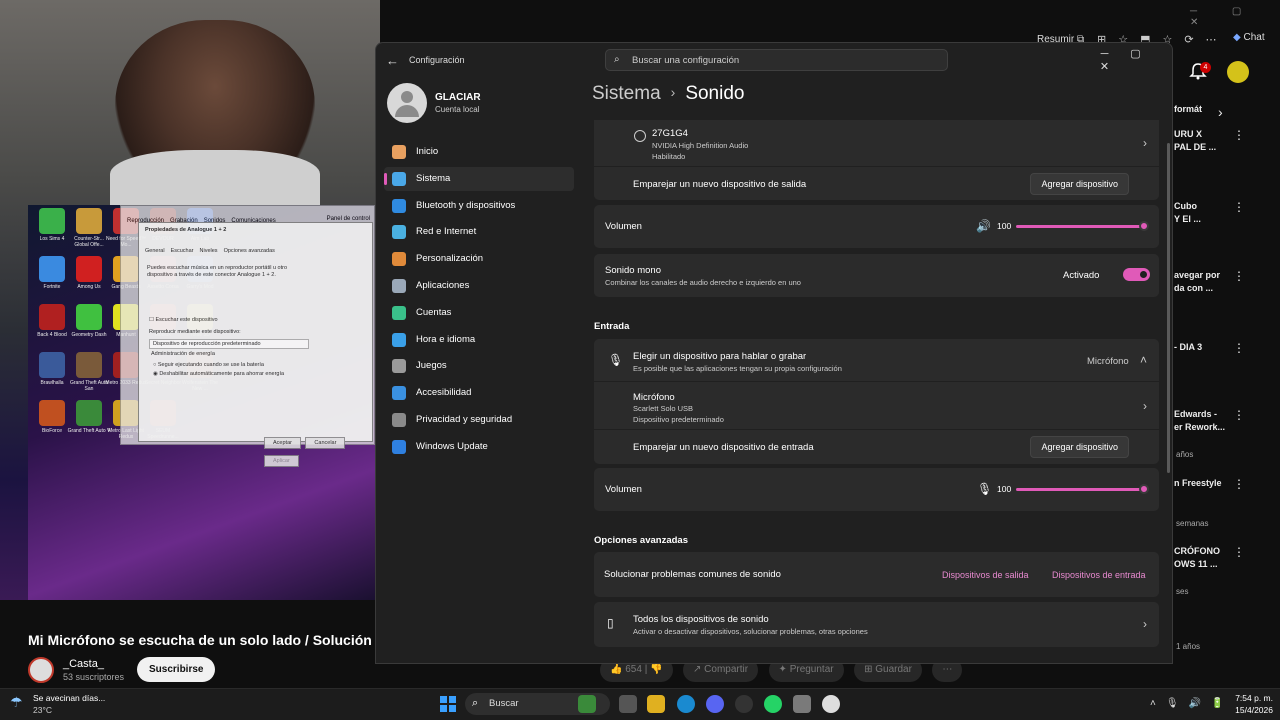 This screenshot has height=720, width=1280. Describe the element at coordinates (1197, 551) in the screenshot. I see `recommended-video-title: CRÓFONO` at that location.